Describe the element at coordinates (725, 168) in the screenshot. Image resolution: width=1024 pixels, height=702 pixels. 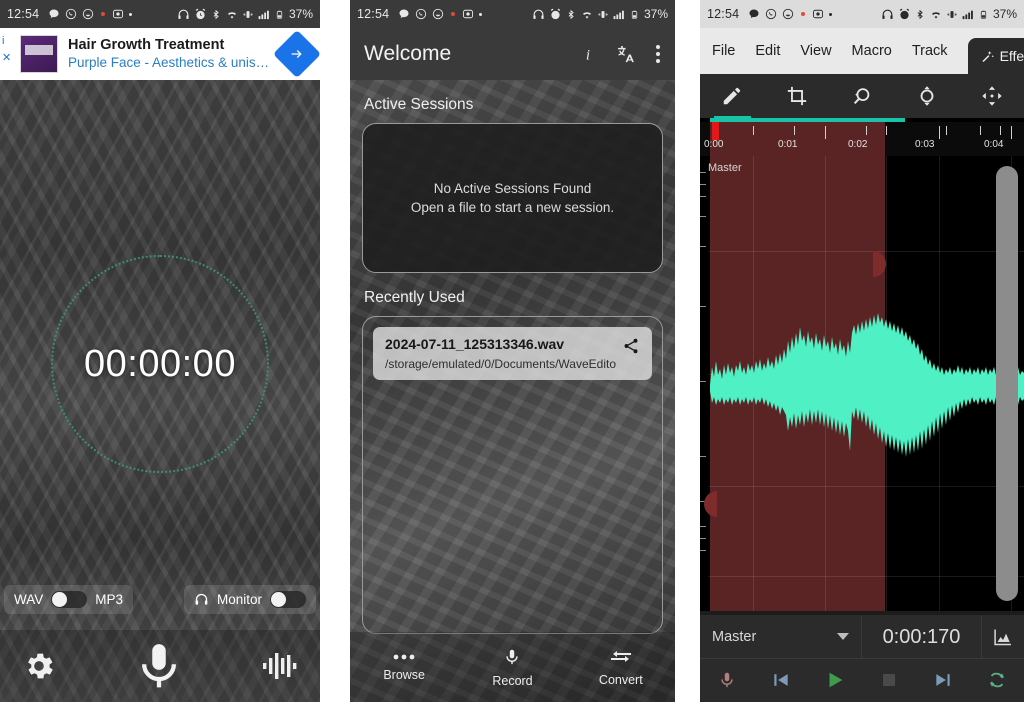
I see `track-label: Master` at that location.